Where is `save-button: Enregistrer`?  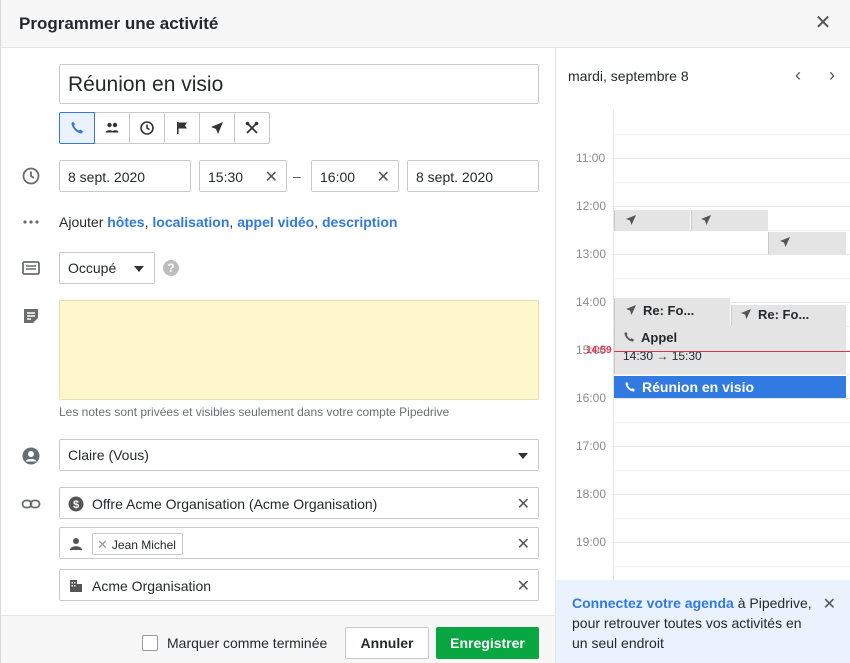 save-button: Enregistrer is located at coordinates (487, 643).